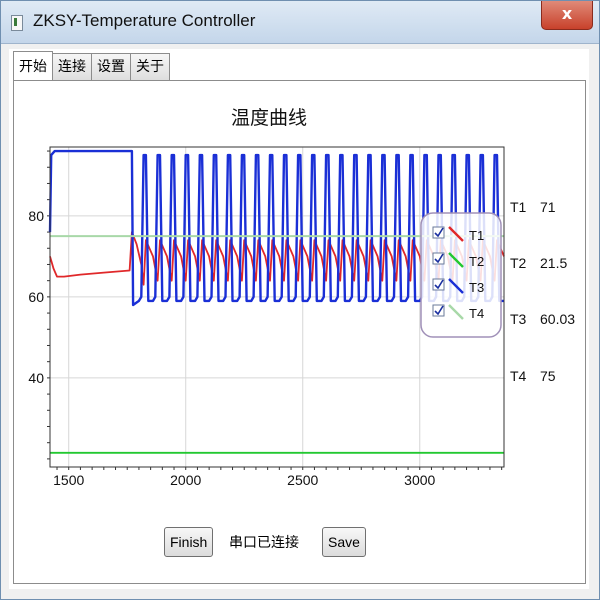 Image resolution: width=600 pixels, height=600 pixels. What do you see at coordinates (548, 376) in the screenshot?
I see `readout-t4-value: 75` at bounding box center [548, 376].